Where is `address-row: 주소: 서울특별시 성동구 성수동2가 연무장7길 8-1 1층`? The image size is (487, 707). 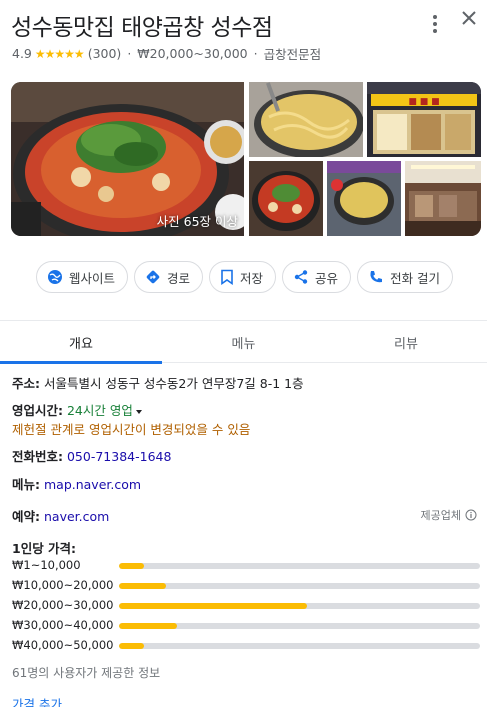
address-row: 주소: 서울특별시 성동구 성수동2가 연무장7길 8-1 1층 is located at coordinates (158, 382).